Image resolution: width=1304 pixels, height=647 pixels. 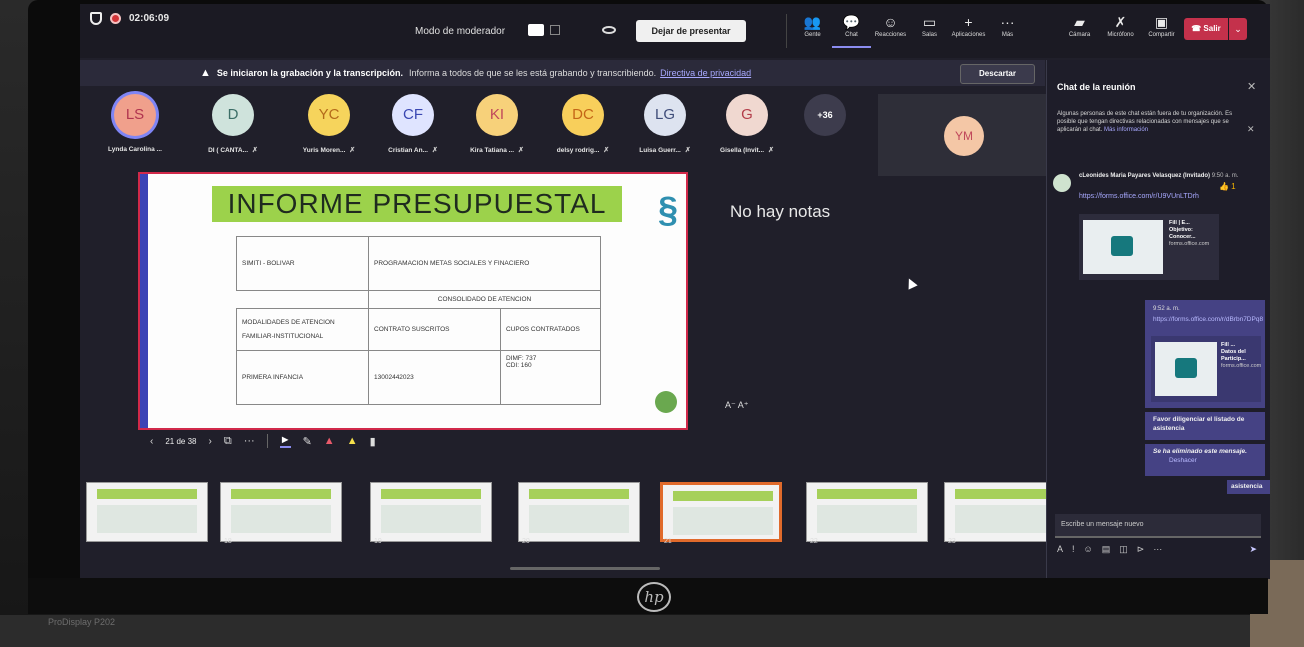 What do you see at coordinates (233, 124) in the screenshot?
I see `participant-tile: D DI ( CANTA... ✗` at bounding box center [233, 124].